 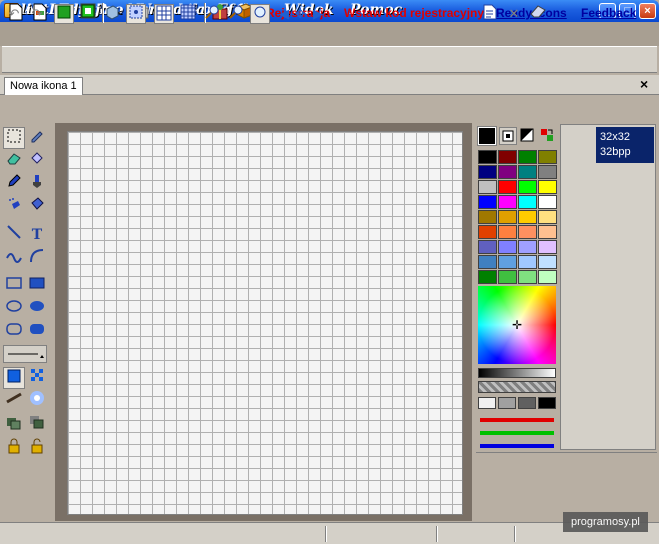 I want to click on rectangle-tool-icon, so click(x=14, y=284).